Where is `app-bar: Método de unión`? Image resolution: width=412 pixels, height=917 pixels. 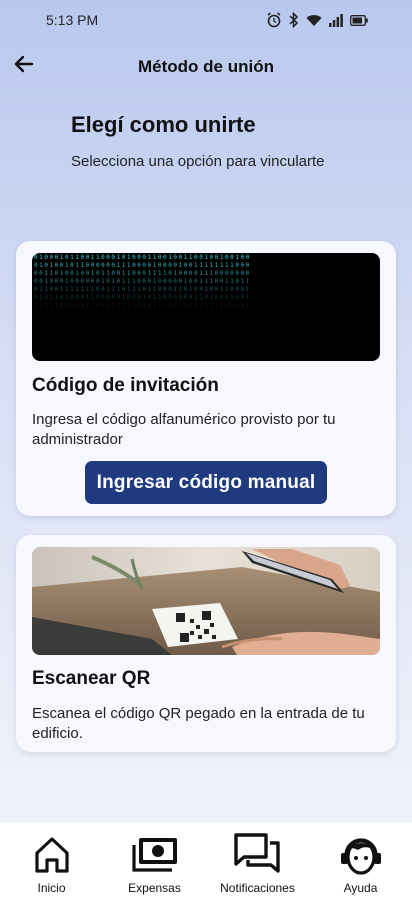 app-bar: Método de unión is located at coordinates (206, 67).